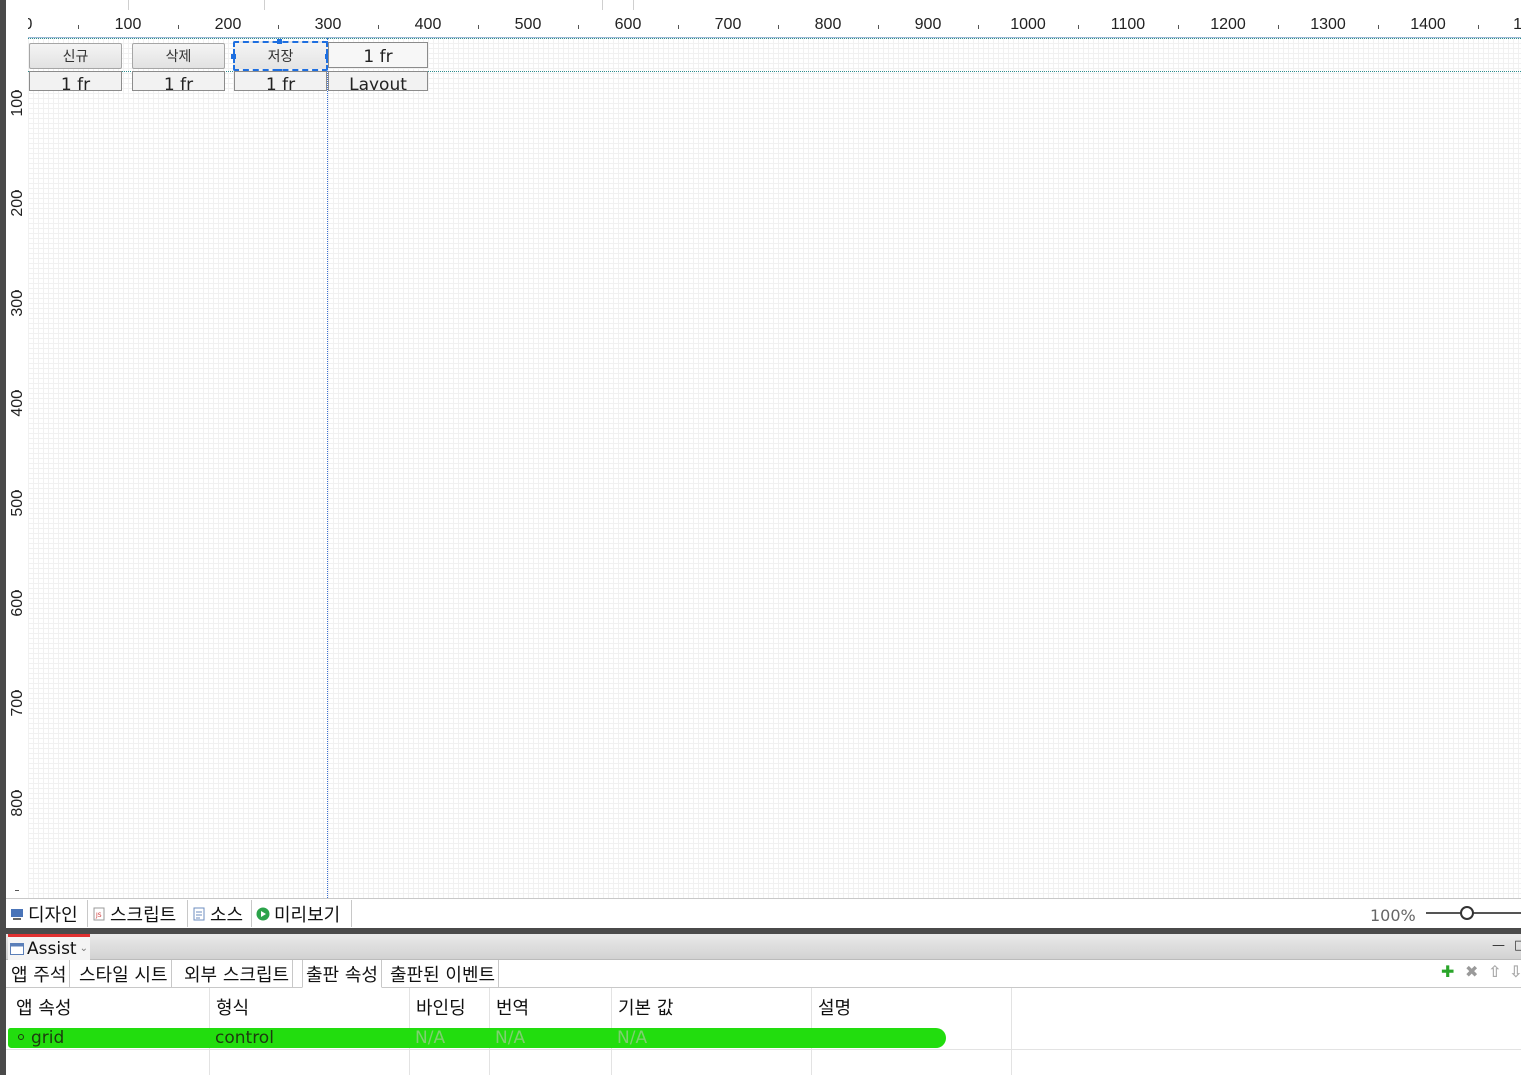 This screenshot has width=1521, height=1075. What do you see at coordinates (1515, 971) in the screenshot?
I see `move-down-icon: ⇩` at bounding box center [1515, 971].